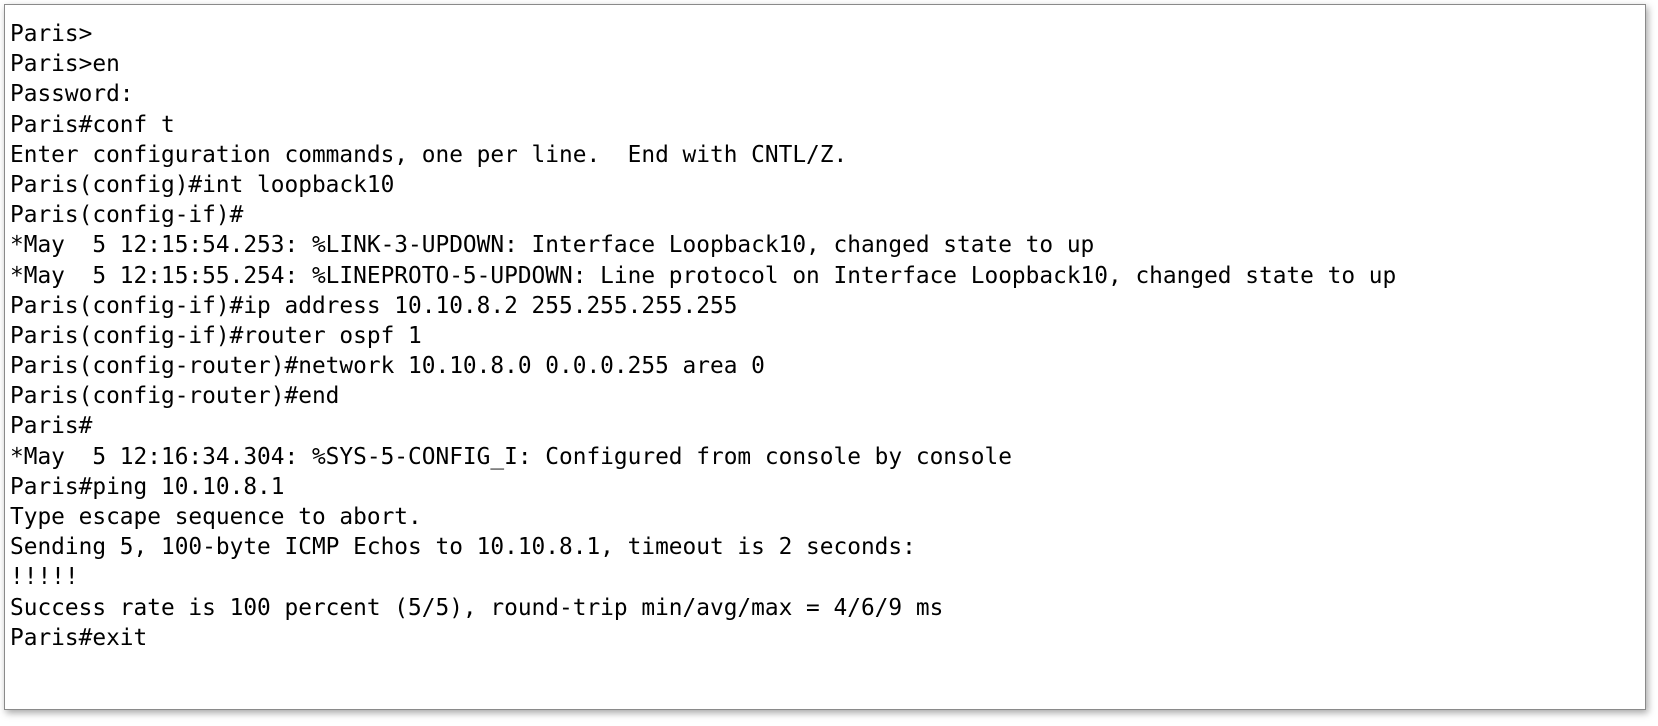 Image resolution: width=1658 pixels, height=726 pixels. What do you see at coordinates (216, 517) in the screenshot?
I see `terminal-line: Type escape sequence to abort.` at bounding box center [216, 517].